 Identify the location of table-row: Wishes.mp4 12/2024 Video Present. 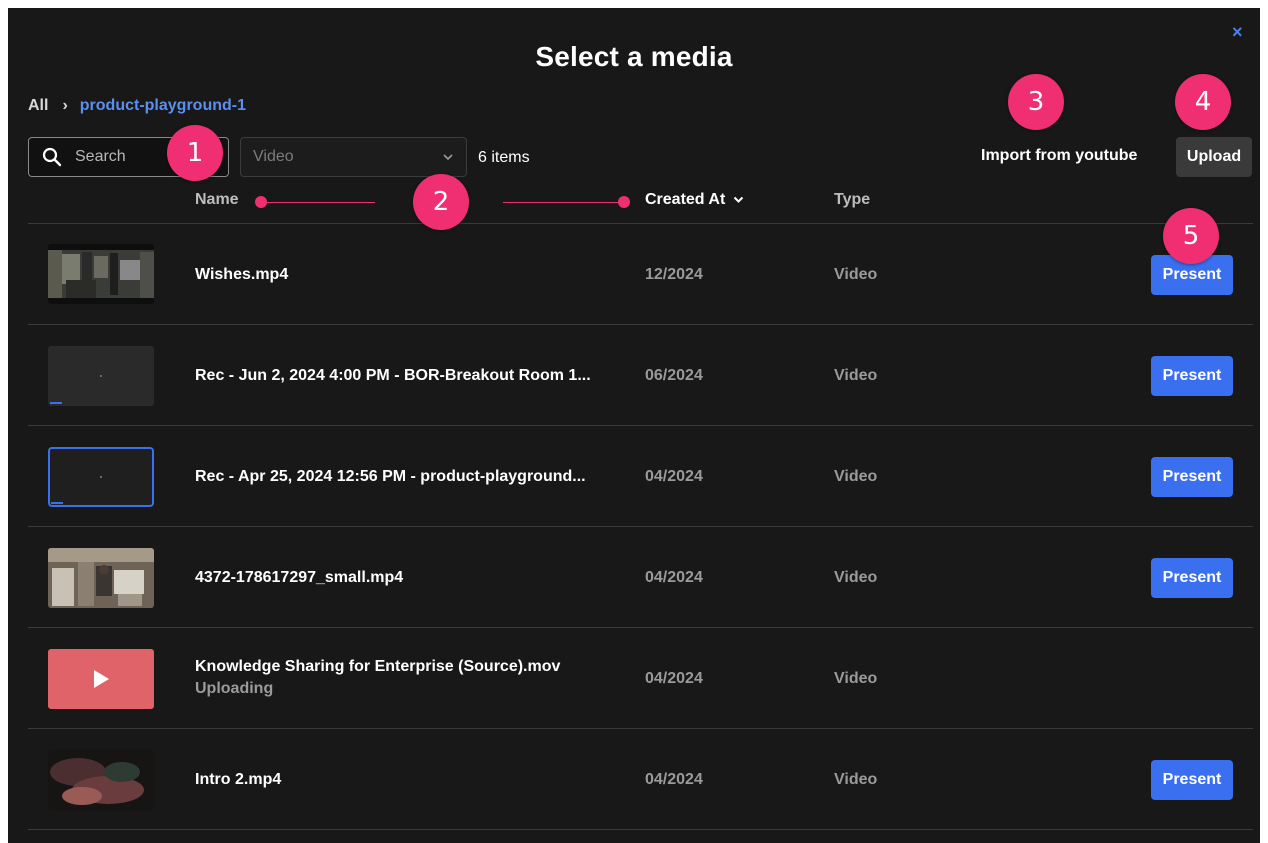
(640, 274).